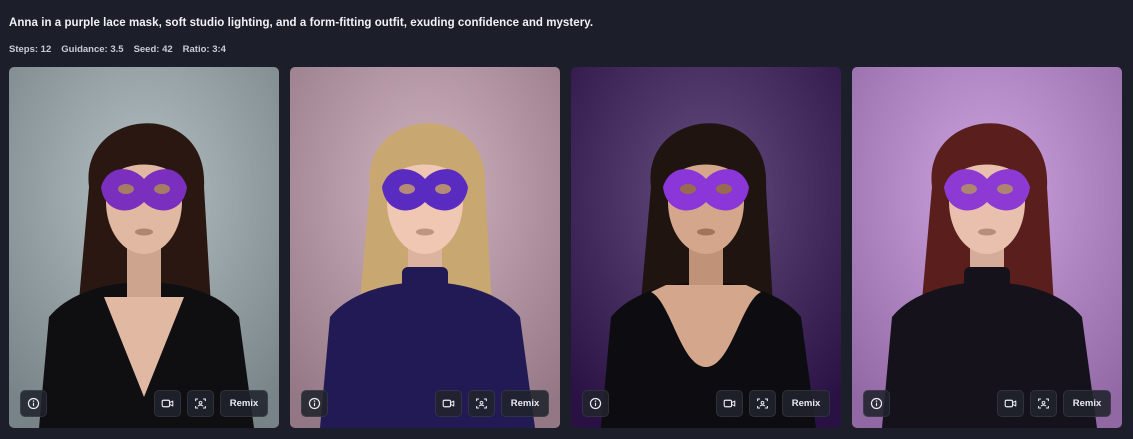 The image size is (1133, 439). Describe the element at coordinates (30, 49) in the screenshot. I see `steps-param: Steps: 12` at that location.